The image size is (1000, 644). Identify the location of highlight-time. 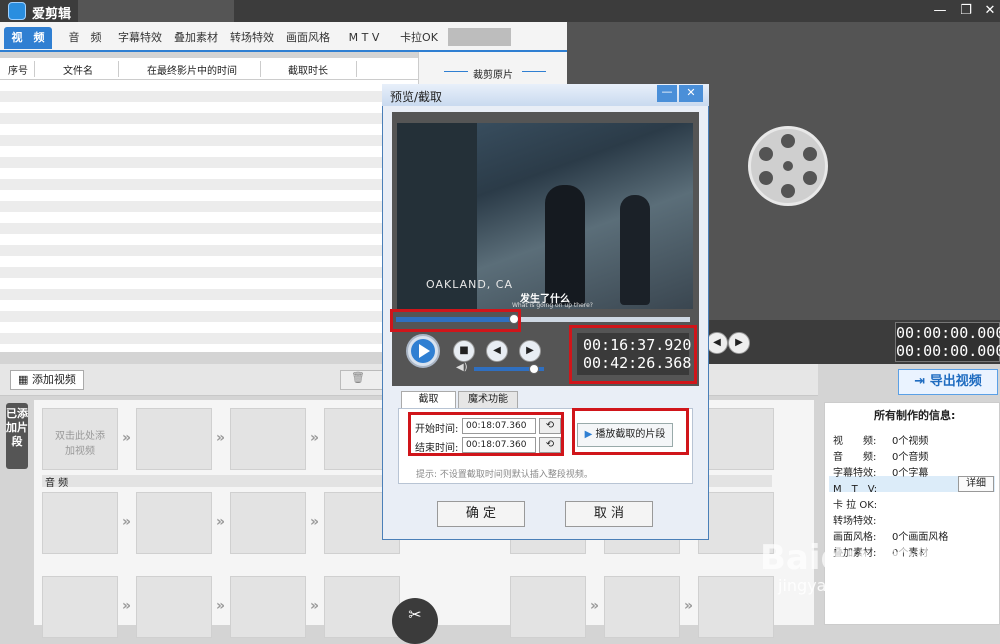
(633, 354).